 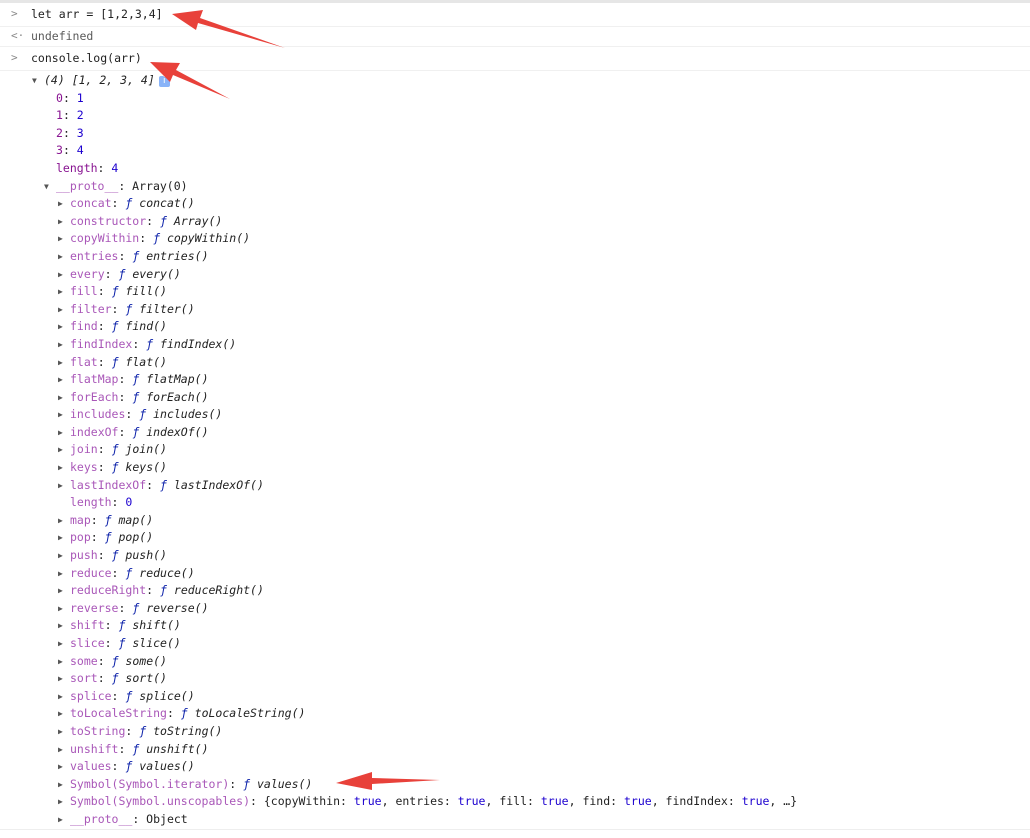 What do you see at coordinates (515, 486) in the screenshot?
I see `proto-member-row: ▶ lastIndexOf: ƒ lastIndexOf()` at bounding box center [515, 486].